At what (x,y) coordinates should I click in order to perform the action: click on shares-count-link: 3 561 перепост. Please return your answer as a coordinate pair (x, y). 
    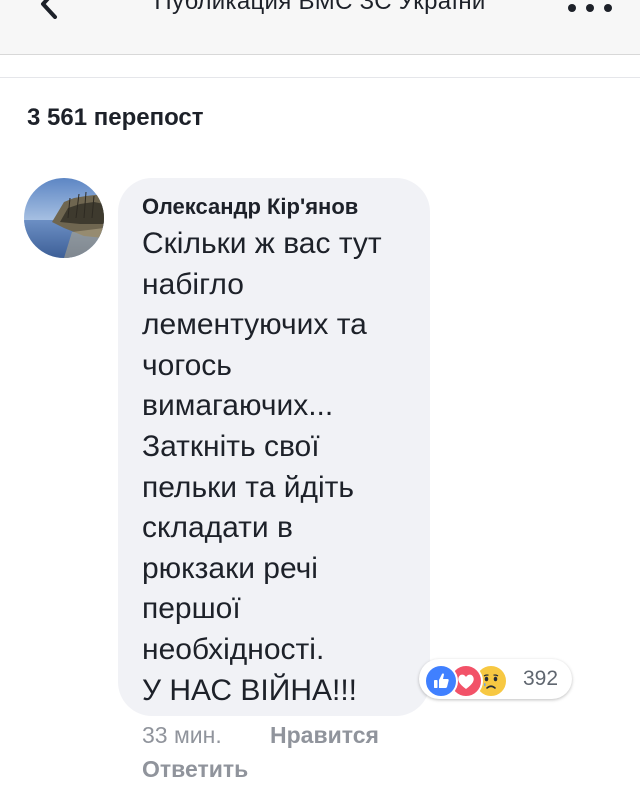
    Looking at the image, I should click on (115, 118).